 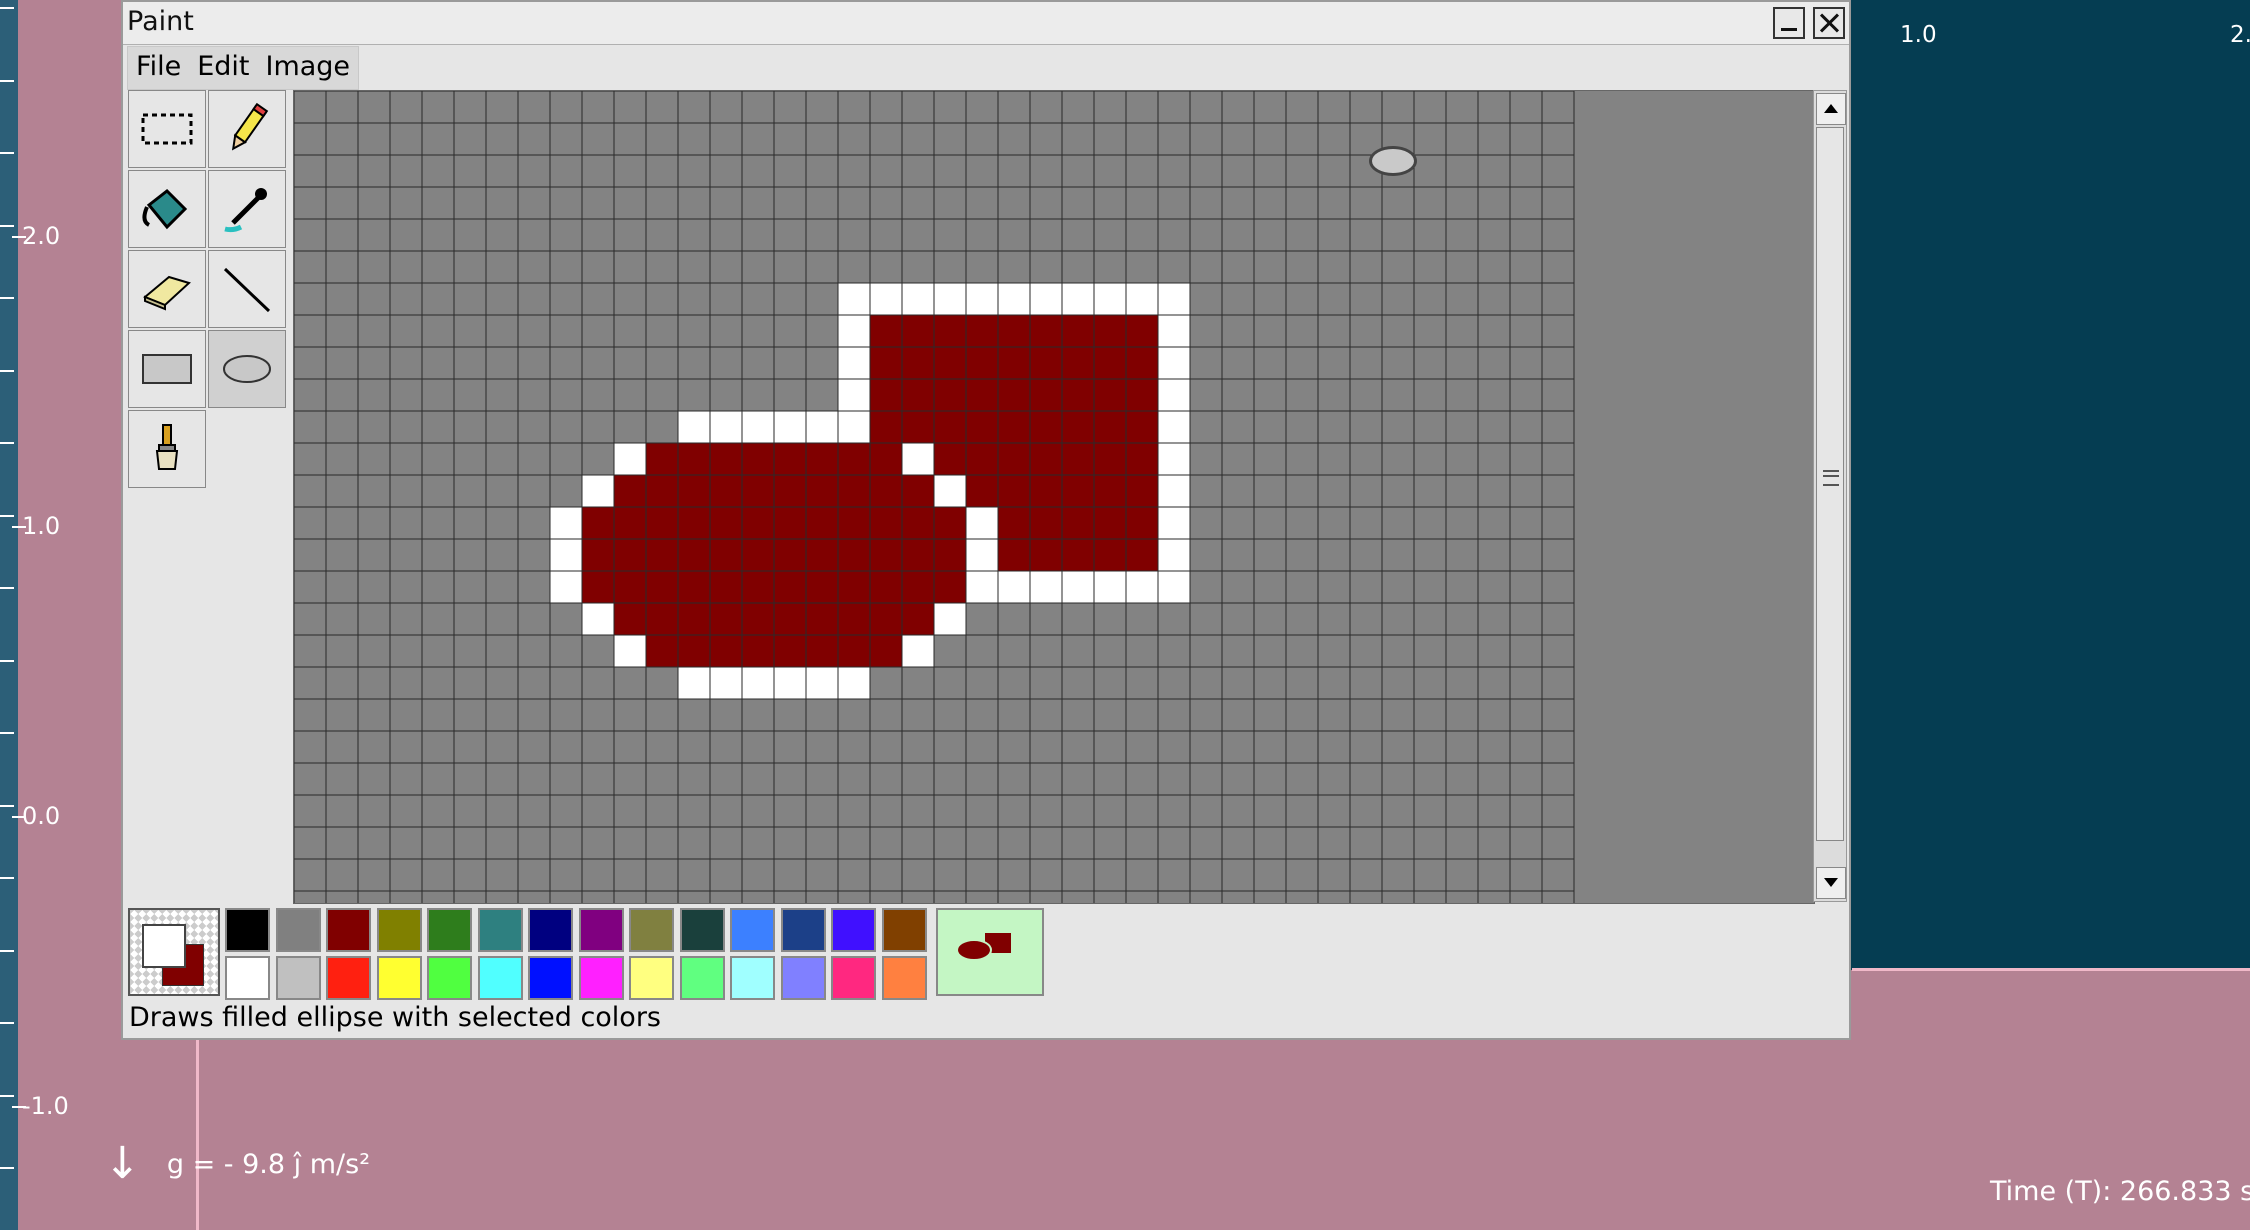 I want to click on foreground-color-swatch, so click(x=164, y=946).